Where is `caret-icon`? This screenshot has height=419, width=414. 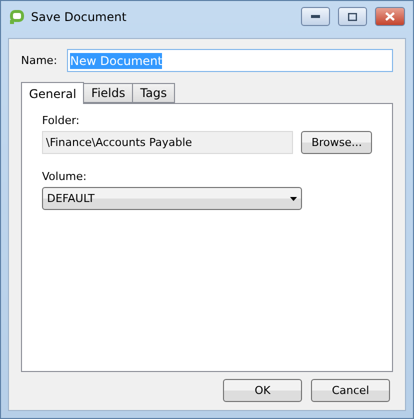 caret-icon is located at coordinates (293, 198).